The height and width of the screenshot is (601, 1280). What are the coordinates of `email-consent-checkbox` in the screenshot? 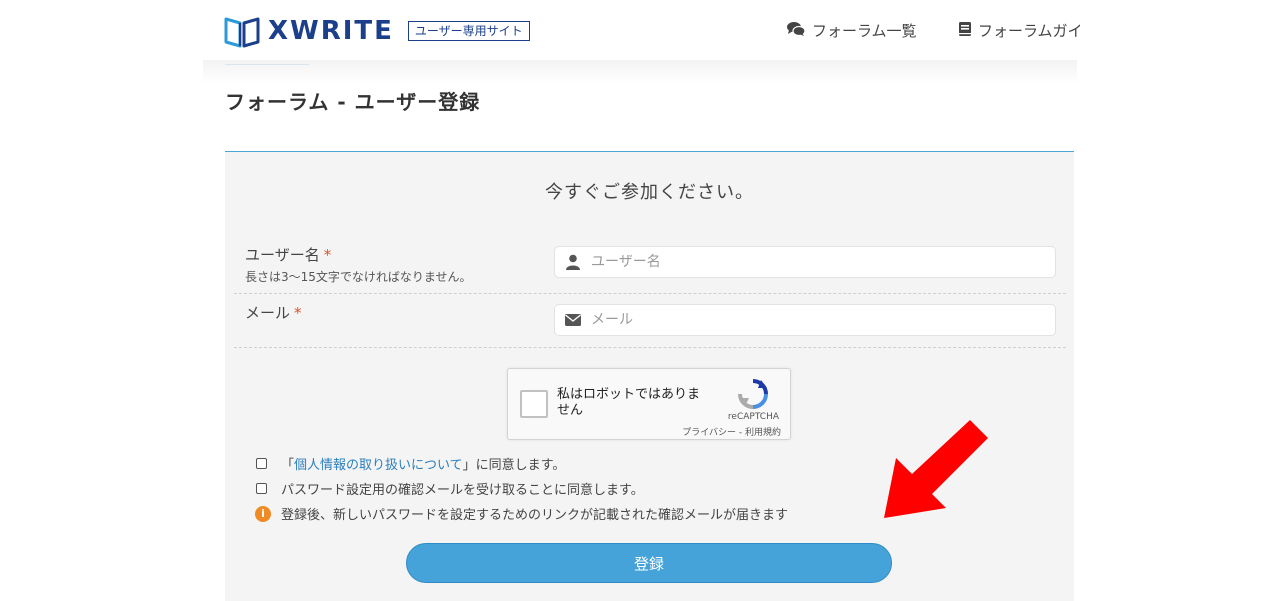 It's located at (261, 488).